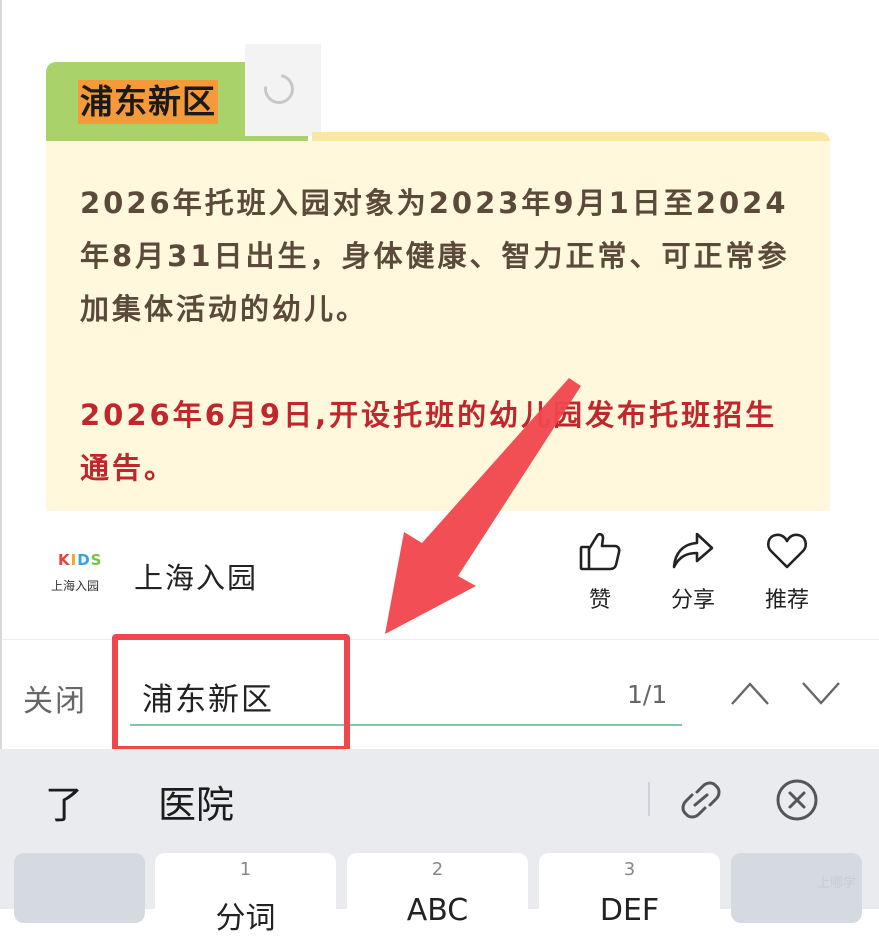  Describe the element at coordinates (649, 799) in the screenshot. I see `candidate-separator` at that location.